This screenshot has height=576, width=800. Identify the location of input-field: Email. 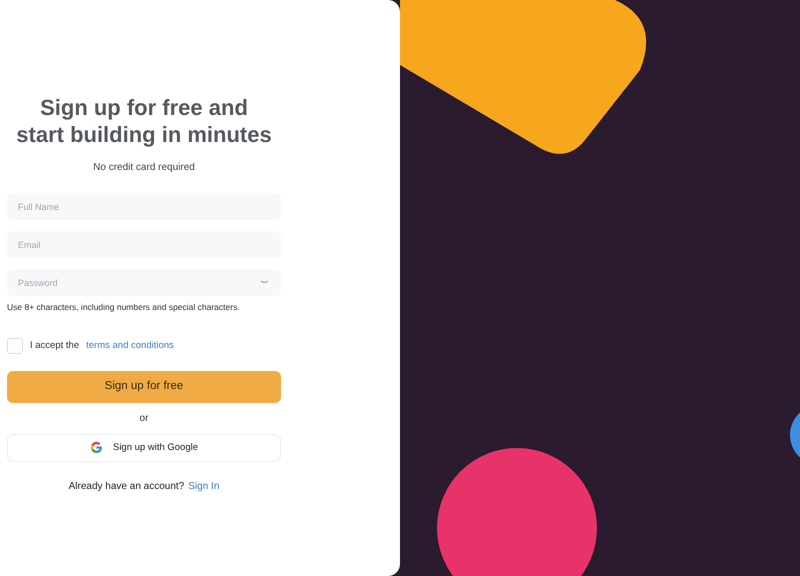
(144, 244).